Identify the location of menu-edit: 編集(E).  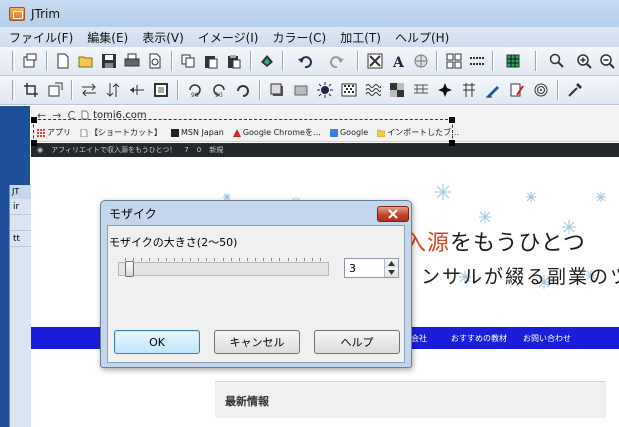
(107, 37).